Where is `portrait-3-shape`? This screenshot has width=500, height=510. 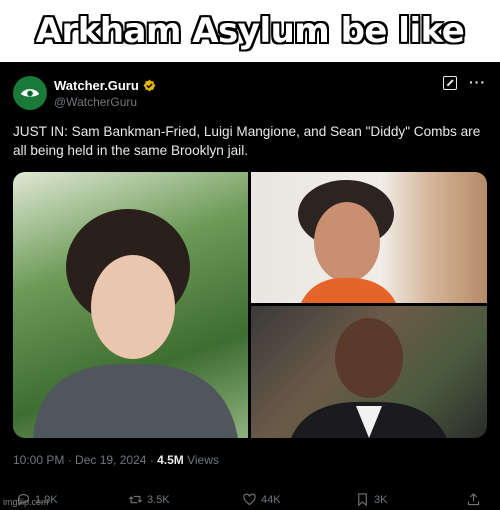
portrait-3-shape is located at coordinates (369, 378).